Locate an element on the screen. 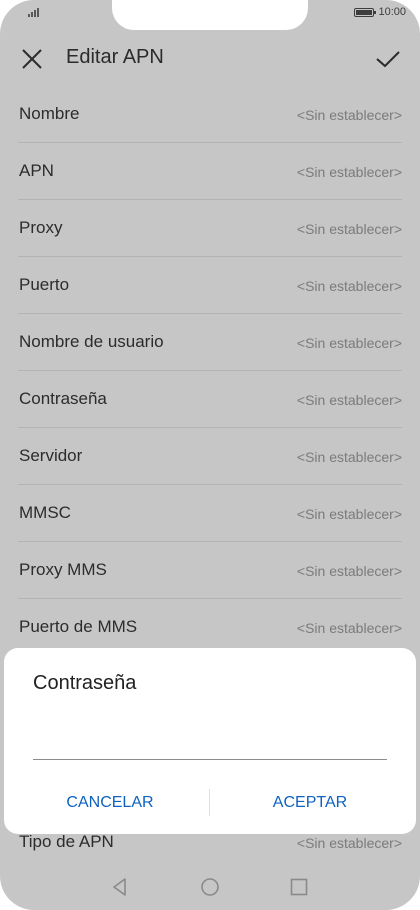  battery-icon is located at coordinates (365, 12).